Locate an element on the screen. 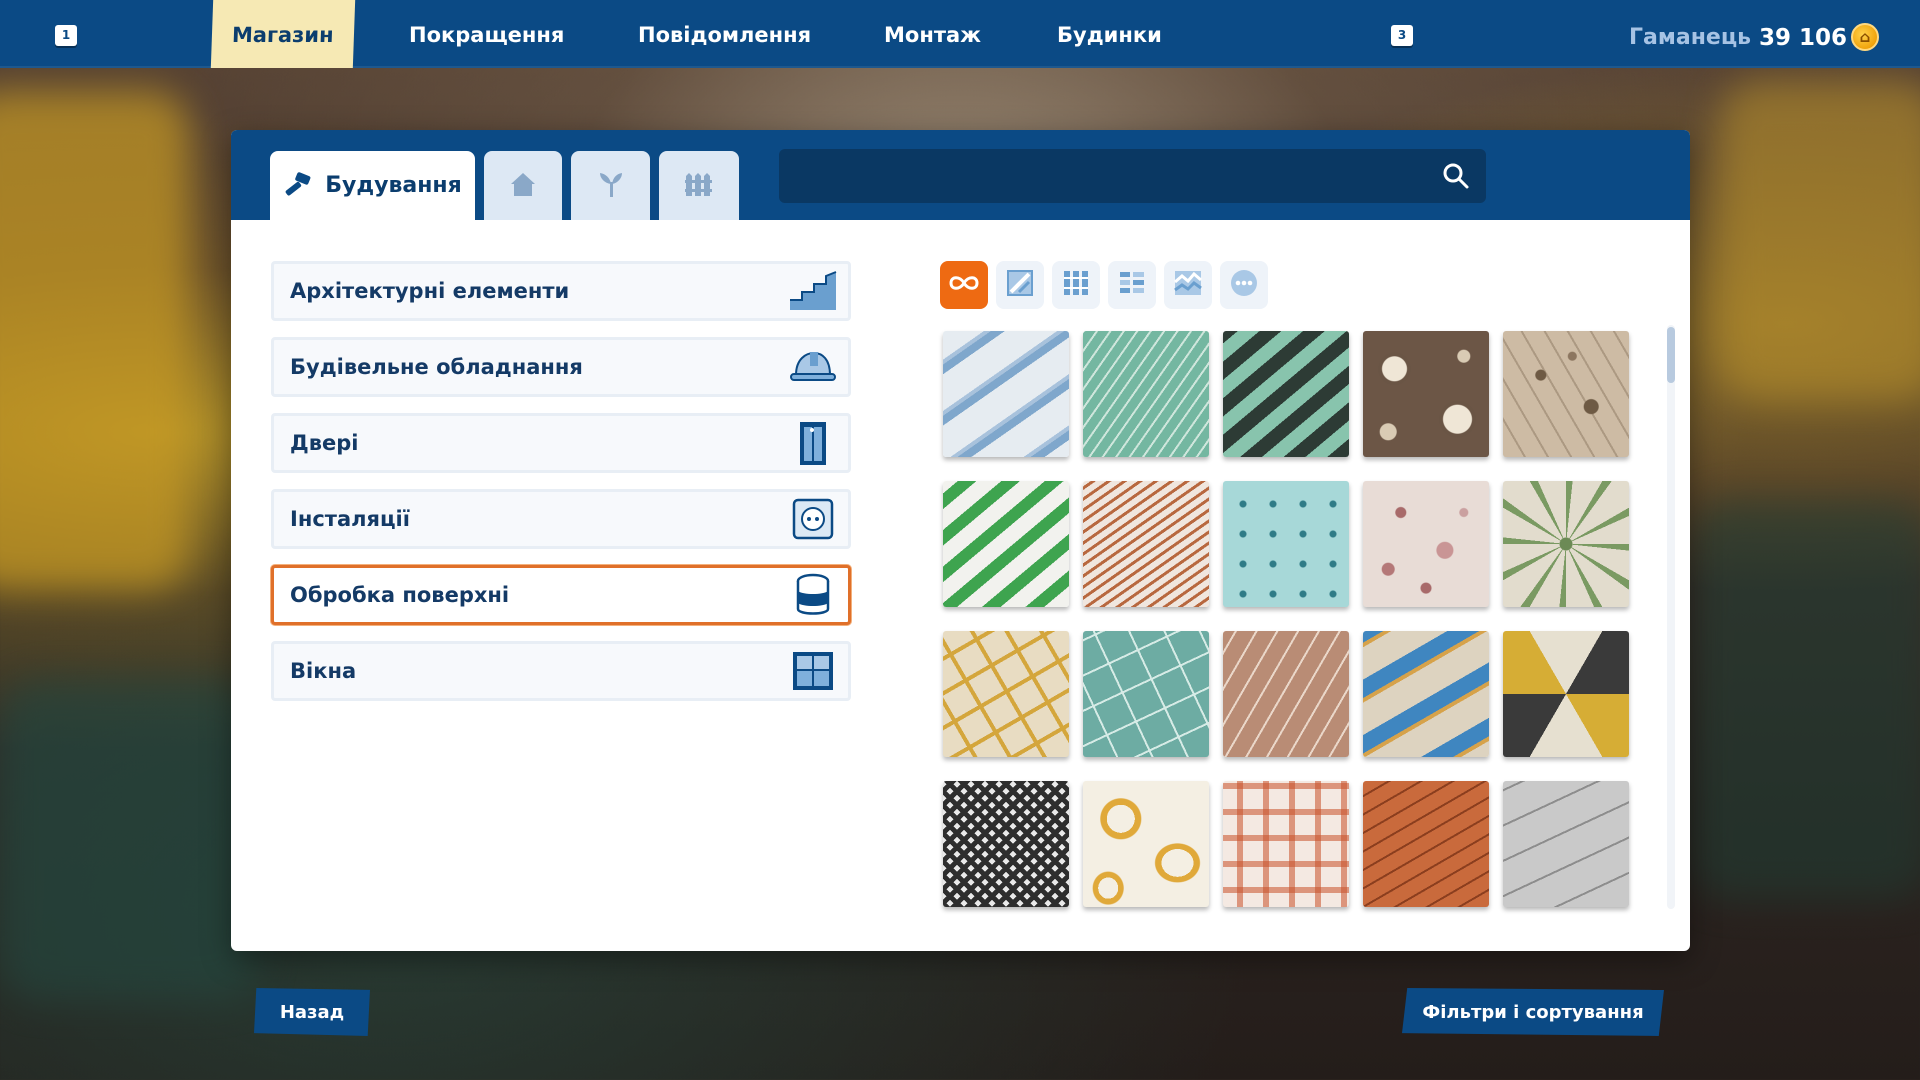 This screenshot has height=1080, width=1920. next-tab-key-hint: 3 is located at coordinates (1402, 35).